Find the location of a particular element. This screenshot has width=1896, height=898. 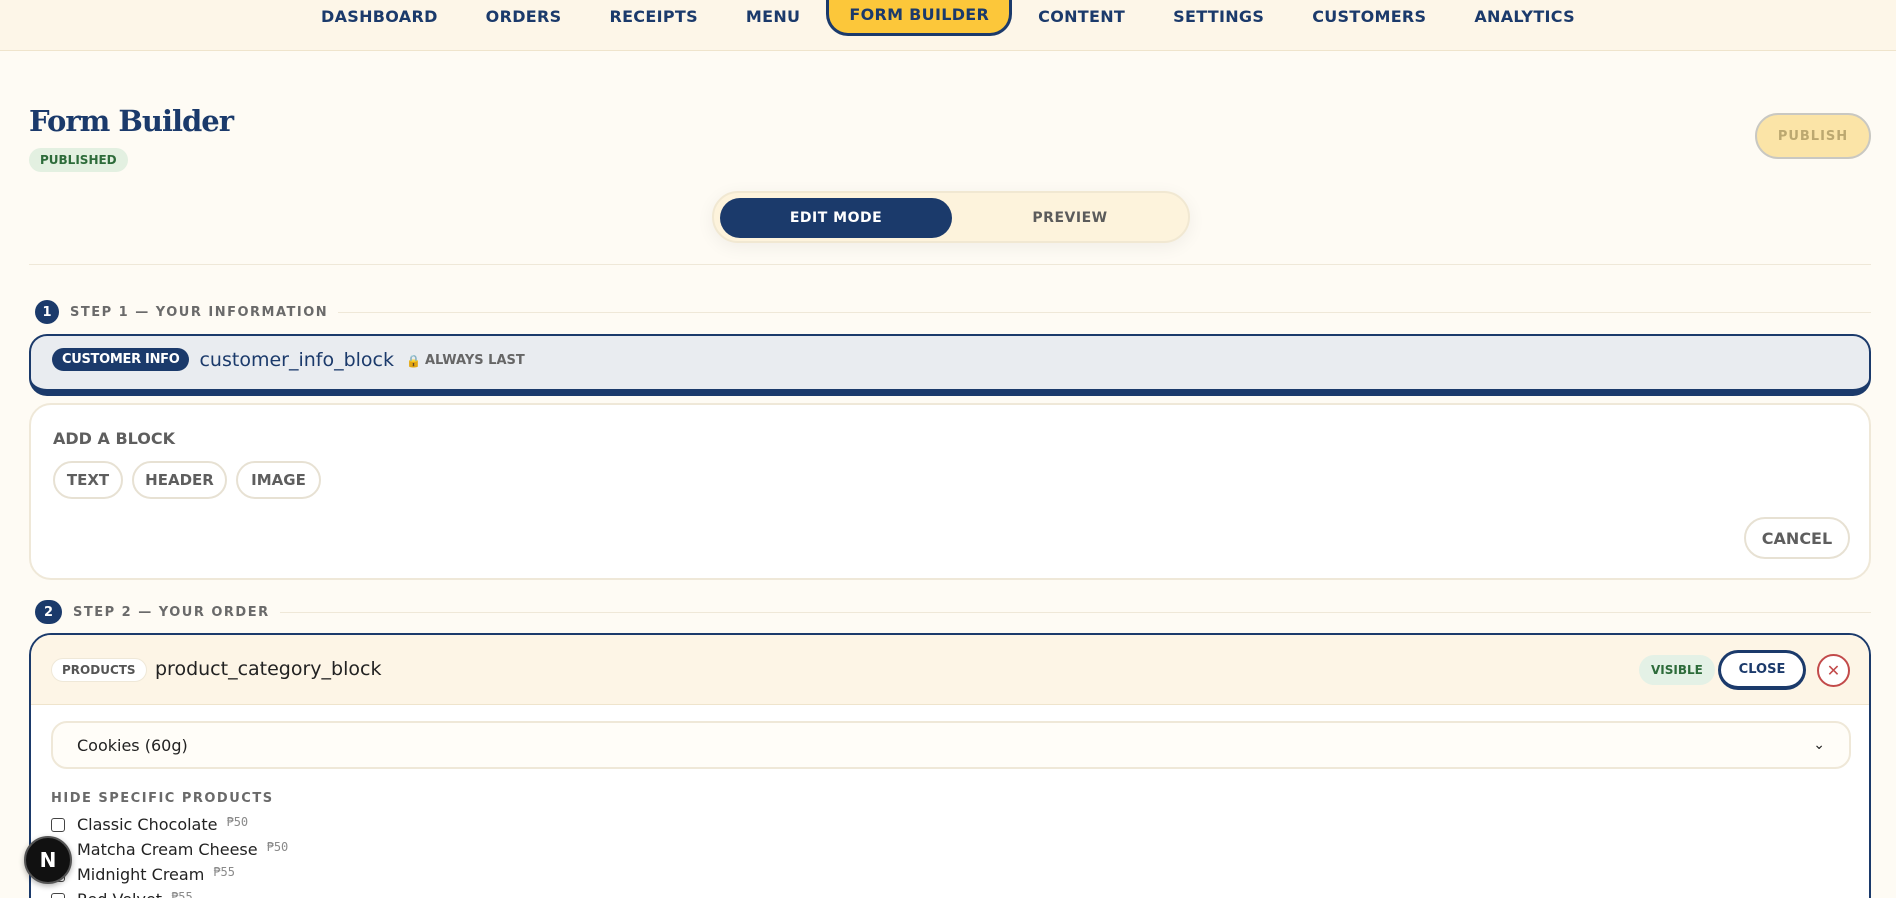

nav-item-form-builder: FORM BUILDER is located at coordinates (919, 18).